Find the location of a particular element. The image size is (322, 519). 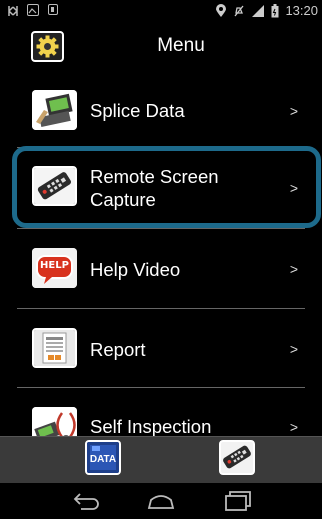

recents-button is located at coordinates (237, 501).